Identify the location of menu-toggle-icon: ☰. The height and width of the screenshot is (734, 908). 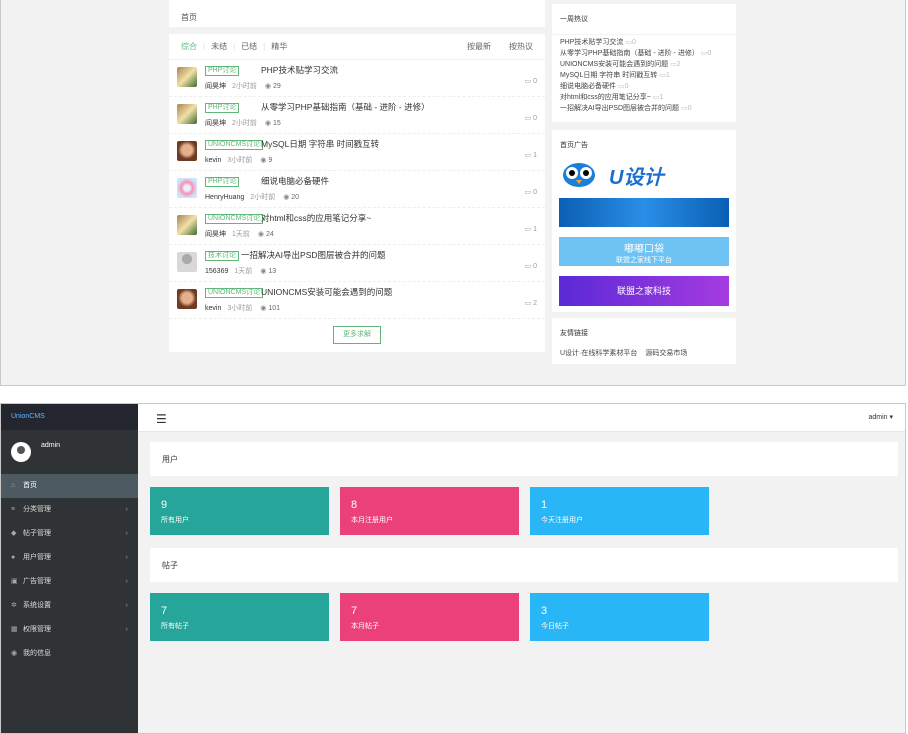
(161, 419).